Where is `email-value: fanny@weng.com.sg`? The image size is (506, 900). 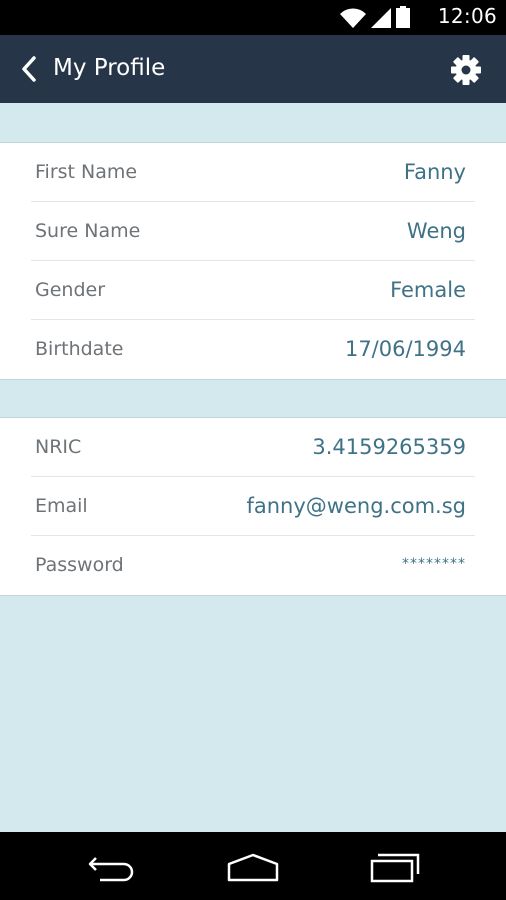
email-value: fanny@weng.com.sg is located at coordinates (356, 506).